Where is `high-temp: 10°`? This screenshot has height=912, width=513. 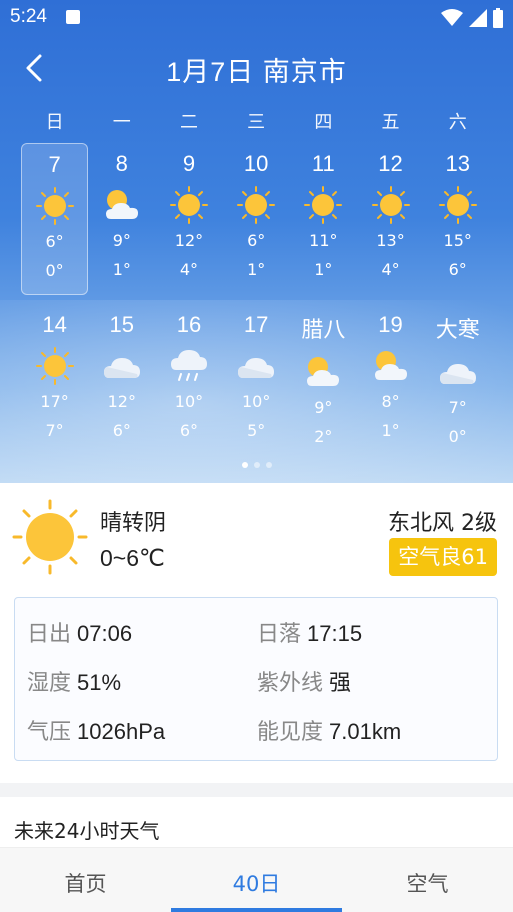
high-temp: 10° is located at coordinates (256, 401).